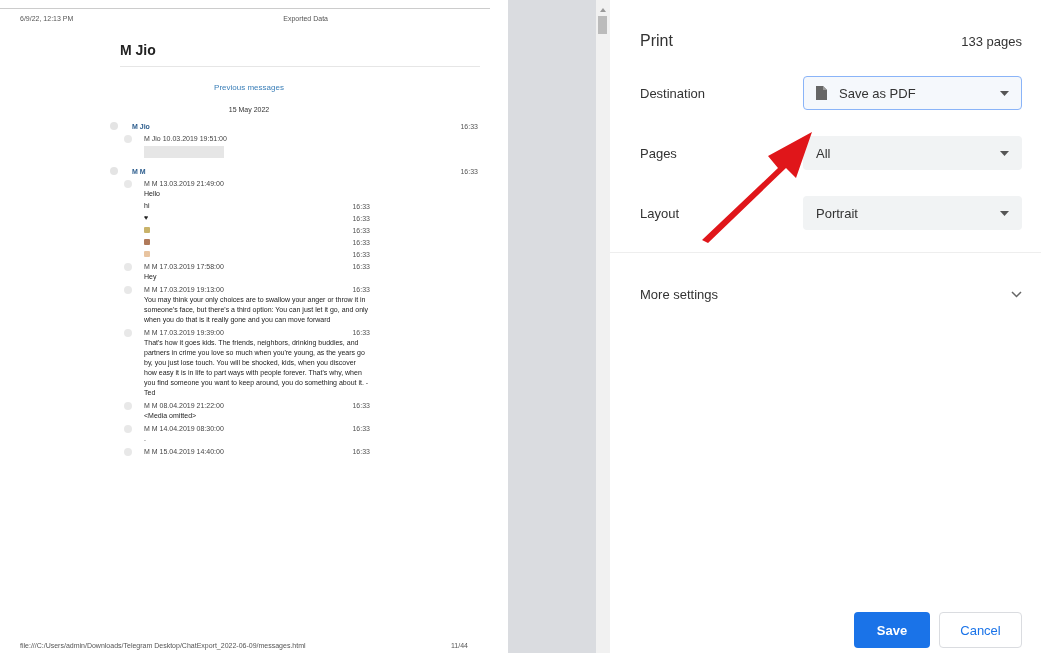 The height and width of the screenshot is (653, 1041). What do you see at coordinates (603, 25) in the screenshot?
I see `scrollbar-thumb` at bounding box center [603, 25].